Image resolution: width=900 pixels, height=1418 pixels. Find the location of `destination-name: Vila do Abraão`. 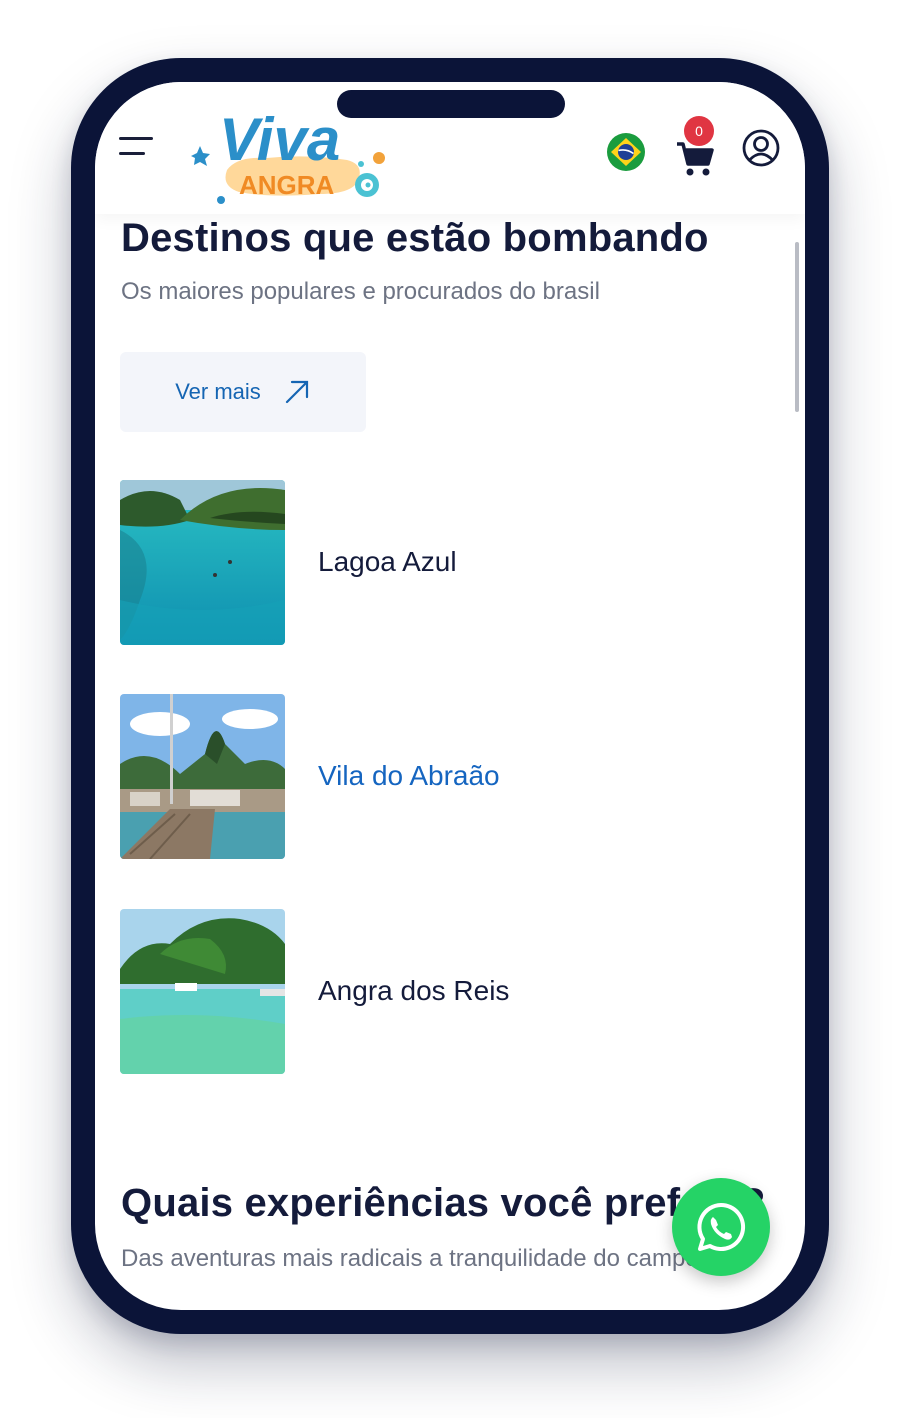

destination-name: Vila do Abraão is located at coordinates (409, 776).